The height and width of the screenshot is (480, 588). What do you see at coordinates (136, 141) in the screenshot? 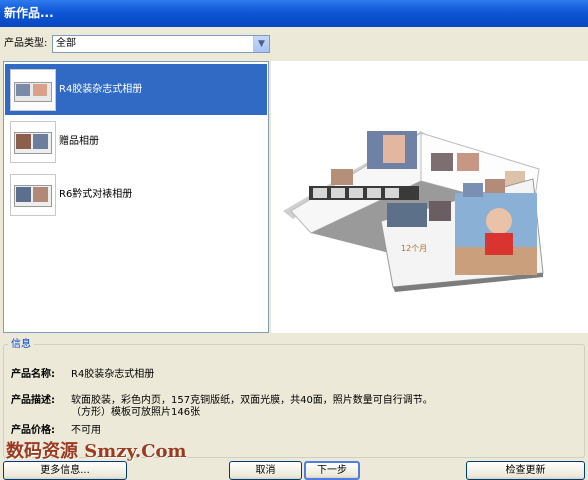
I see `list-item-gift-album: 赠品相册` at bounding box center [136, 141].